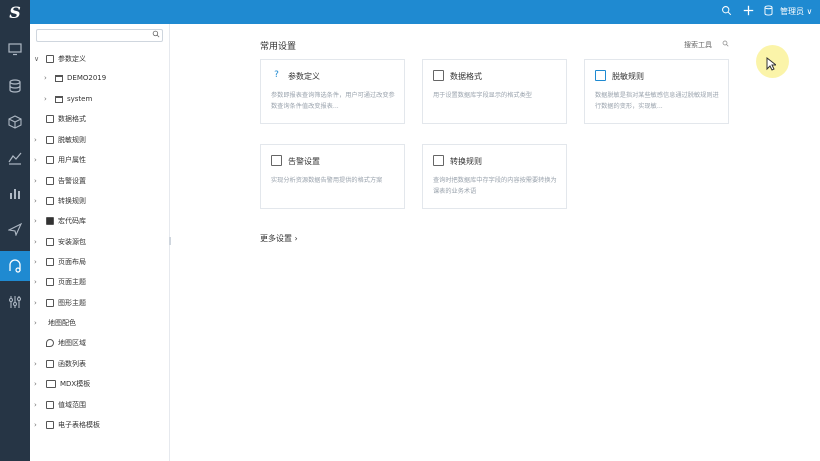 Image resolution: width=820 pixels, height=461 pixels. What do you see at coordinates (15, 193) in the screenshot?
I see `bar-chart-icon` at bounding box center [15, 193].